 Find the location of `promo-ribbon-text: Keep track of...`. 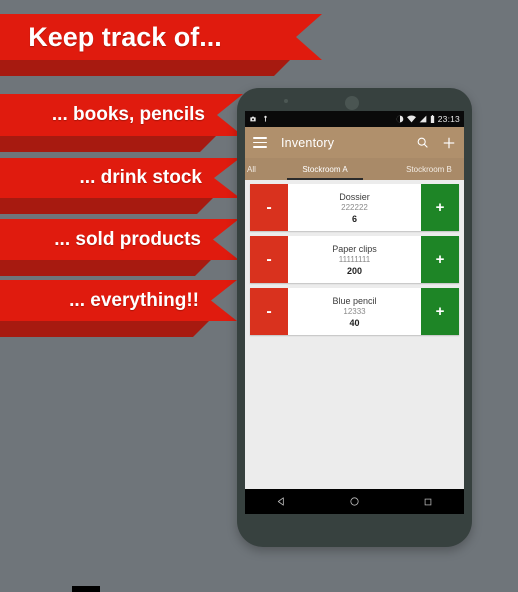

promo-ribbon-text: Keep track of... is located at coordinates (125, 36).